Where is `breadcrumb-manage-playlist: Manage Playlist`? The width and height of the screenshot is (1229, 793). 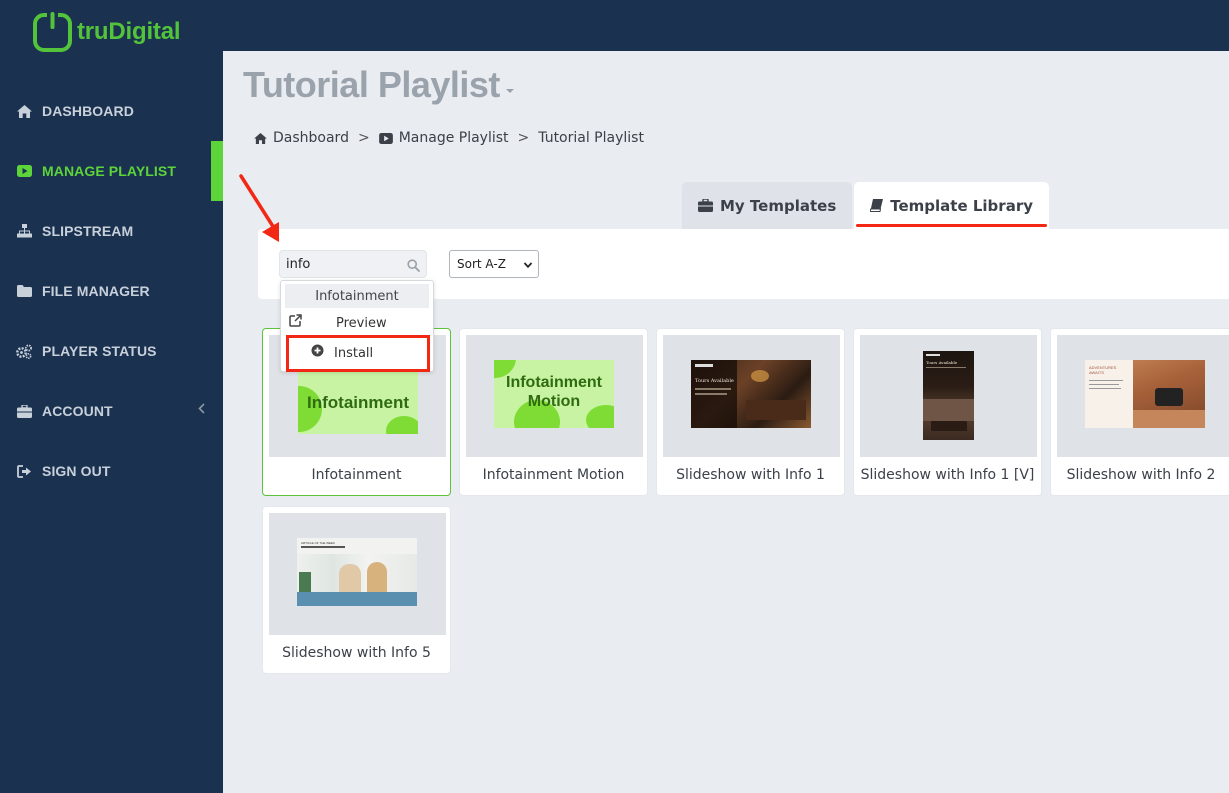 breadcrumb-manage-playlist: Manage Playlist is located at coordinates (443, 138).